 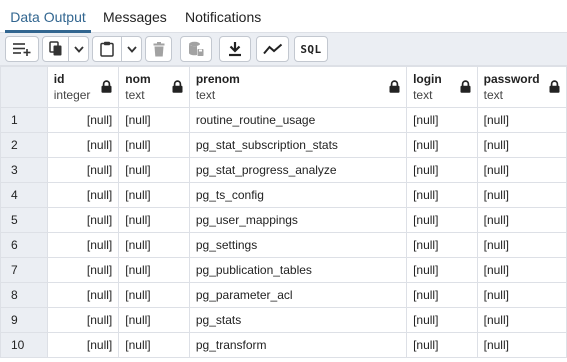 What do you see at coordinates (223, 16) in the screenshot?
I see `tab-notifications: Notifications` at bounding box center [223, 16].